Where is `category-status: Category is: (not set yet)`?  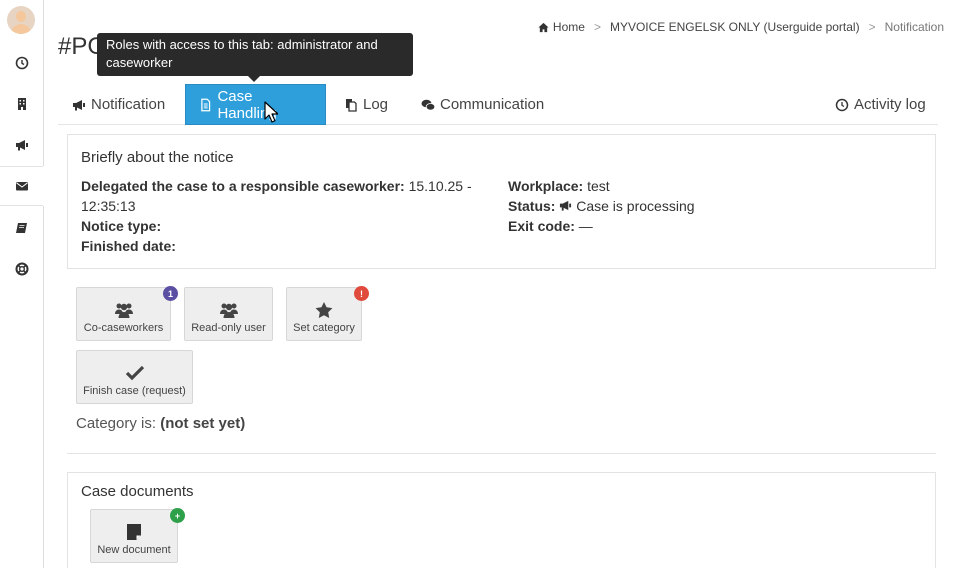 category-status: Category is: (not set yet) is located at coordinates (160, 423).